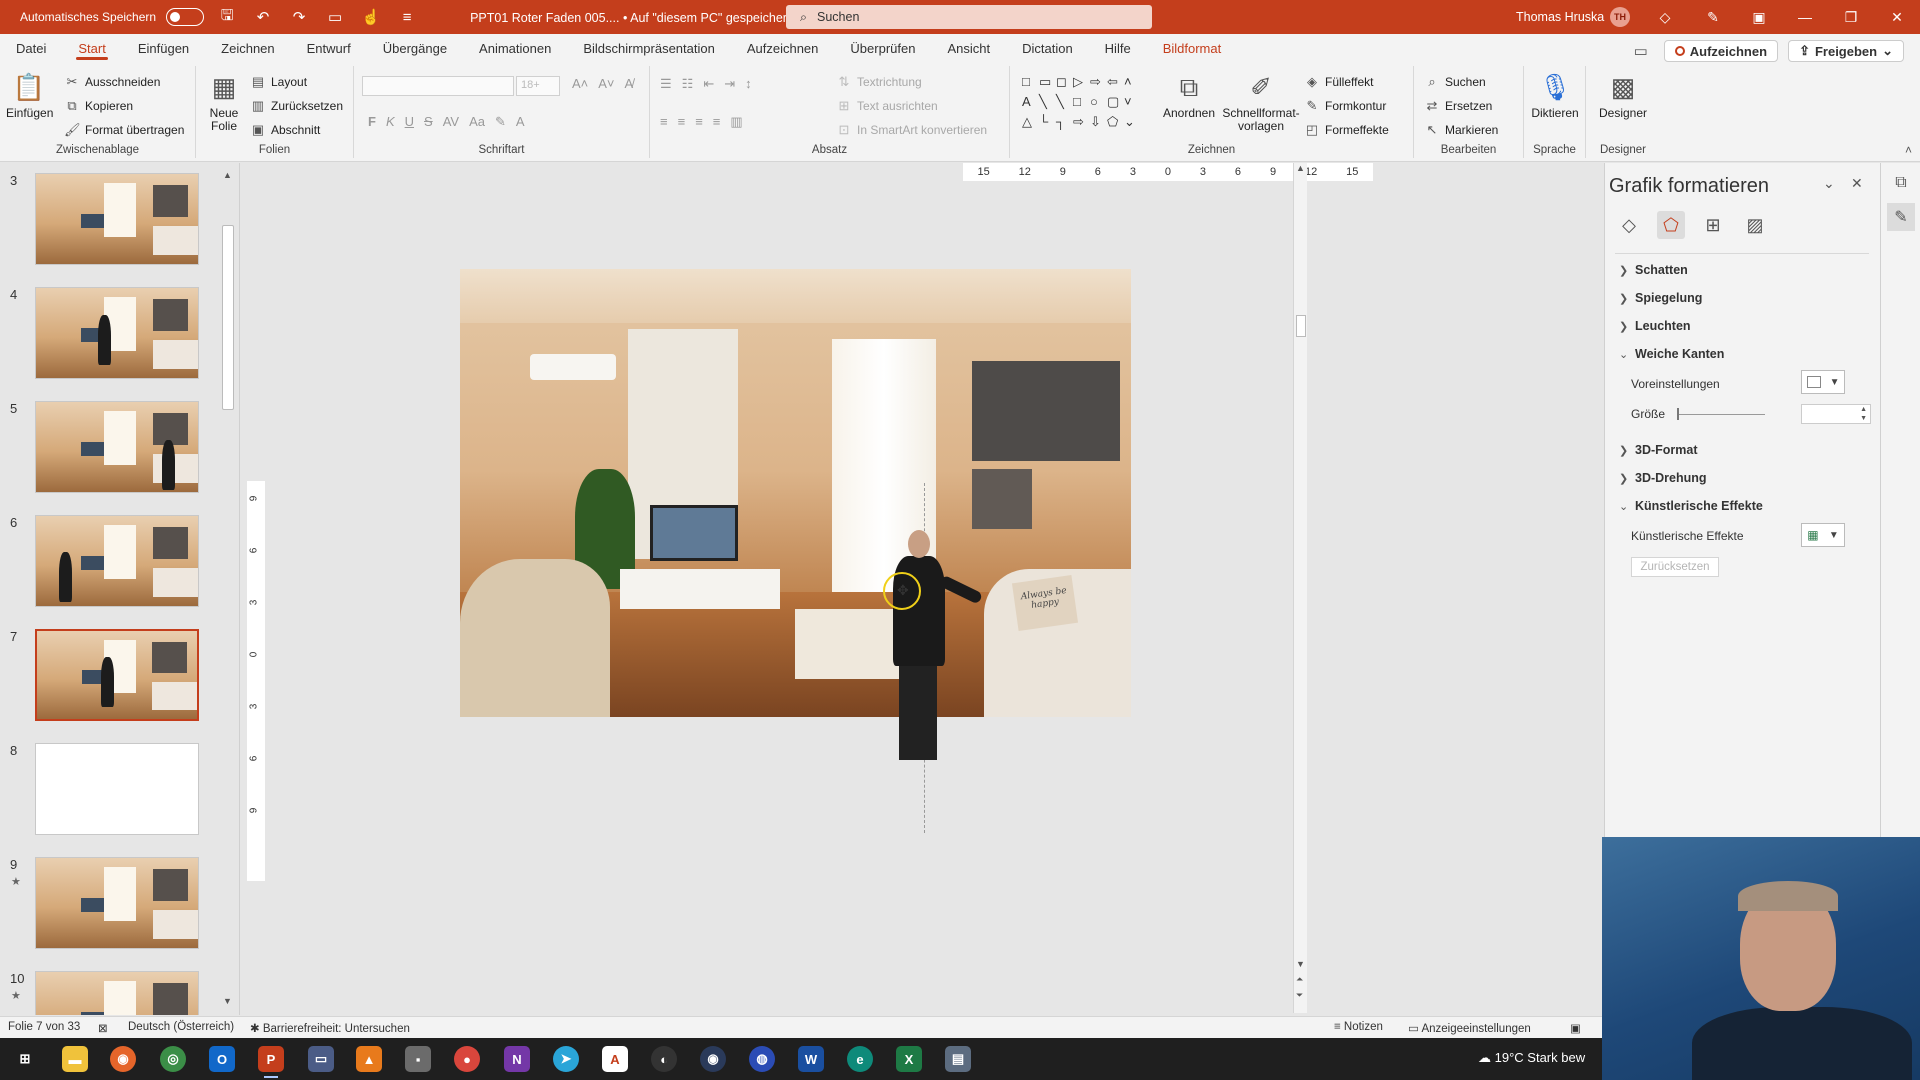 The image size is (1920, 1080). What do you see at coordinates (271, 1062) in the screenshot?
I see `powerpoint-icon: P` at bounding box center [271, 1062].